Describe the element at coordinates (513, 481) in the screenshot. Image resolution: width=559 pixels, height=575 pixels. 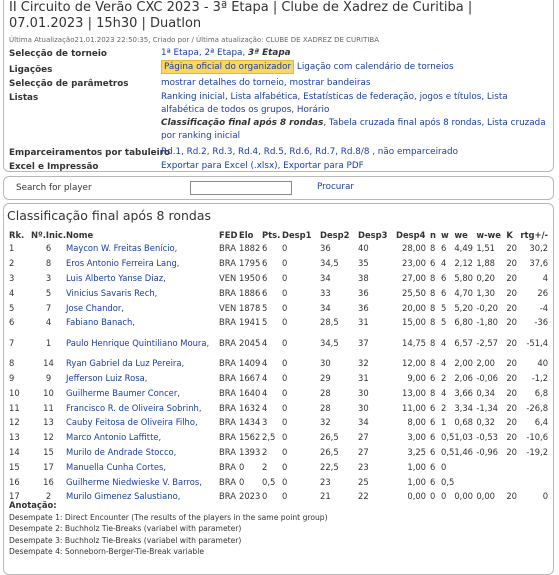
I see `cell-k` at that location.